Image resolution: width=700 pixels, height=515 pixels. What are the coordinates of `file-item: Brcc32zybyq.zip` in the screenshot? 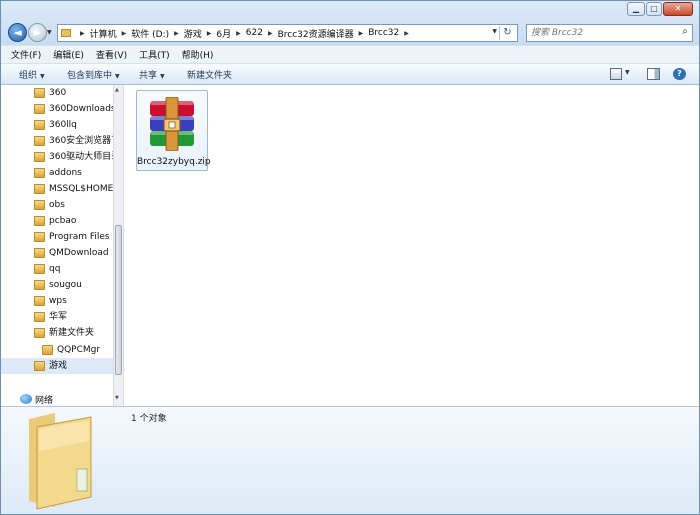 It's located at (173, 130).